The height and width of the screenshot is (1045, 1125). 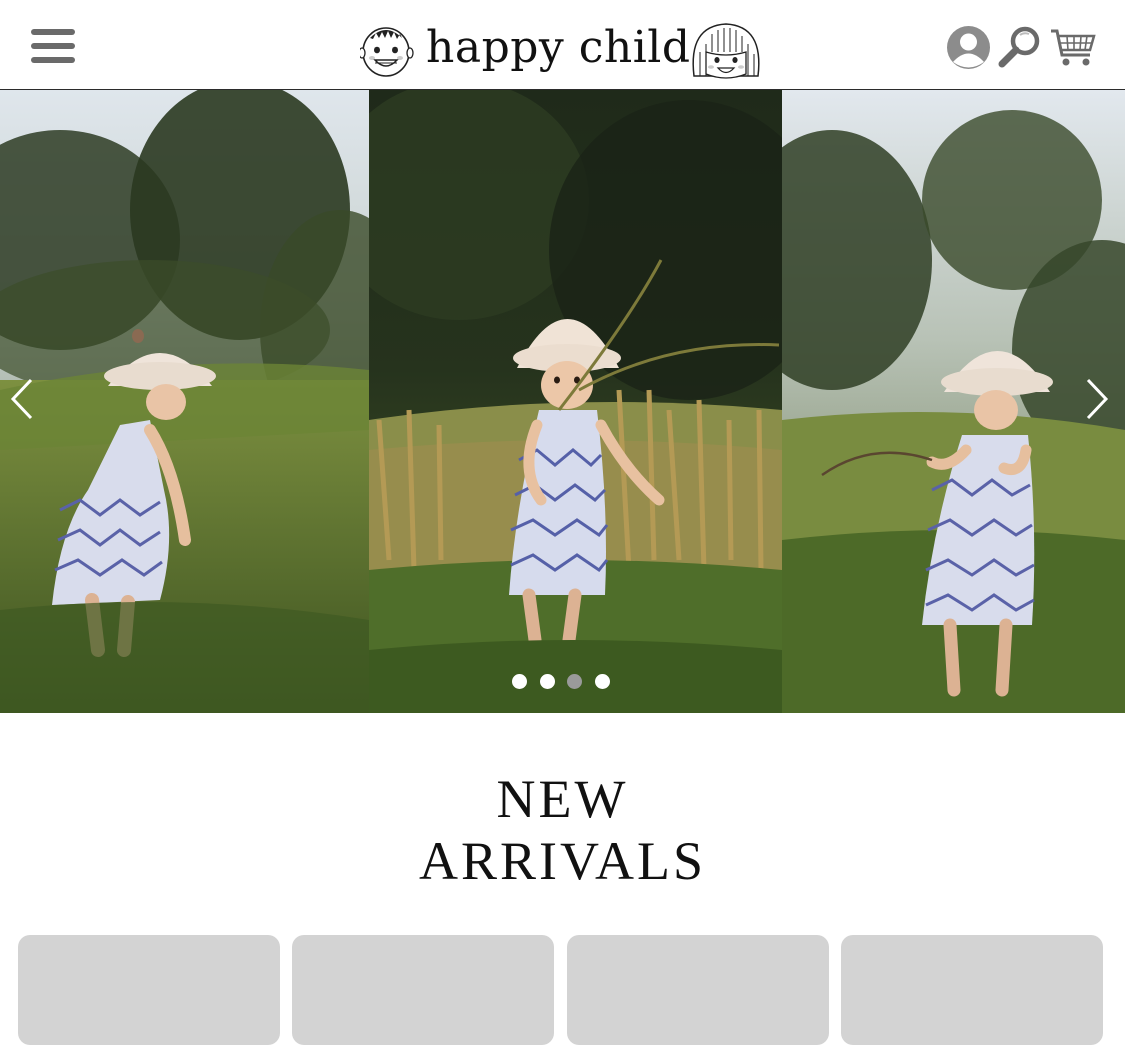 I want to click on girl-face-icon, so click(x=726, y=51).